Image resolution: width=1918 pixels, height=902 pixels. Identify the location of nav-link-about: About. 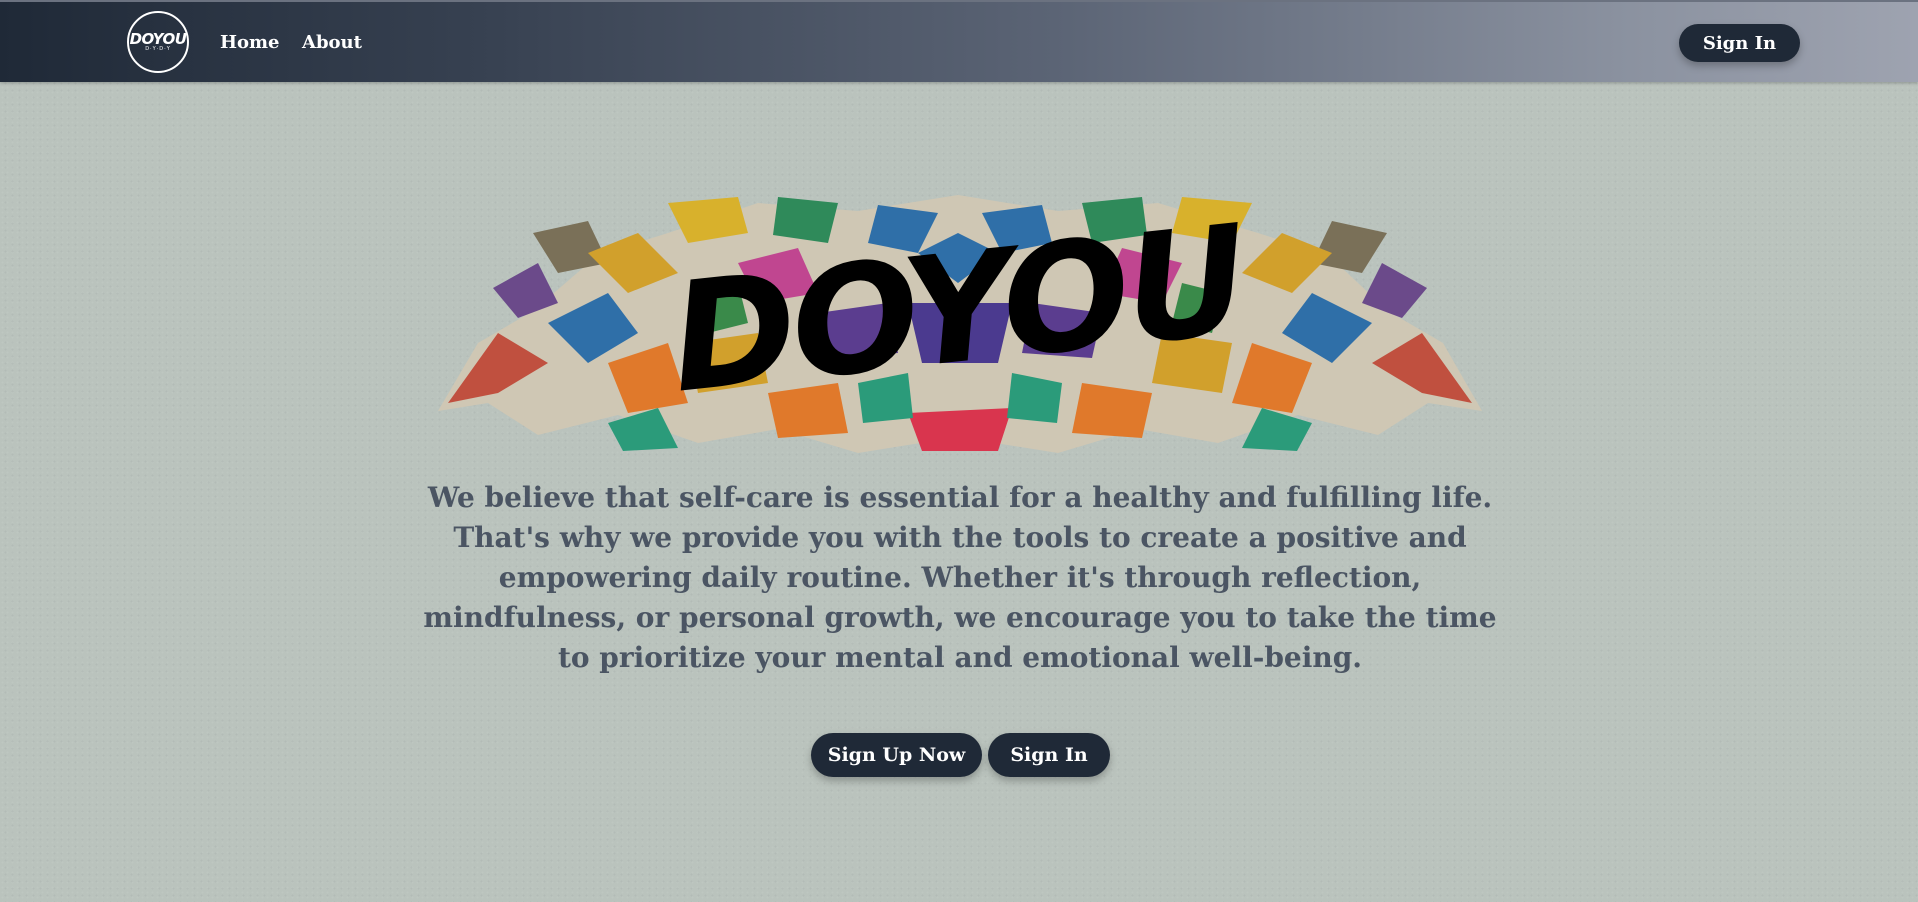
(332, 42).